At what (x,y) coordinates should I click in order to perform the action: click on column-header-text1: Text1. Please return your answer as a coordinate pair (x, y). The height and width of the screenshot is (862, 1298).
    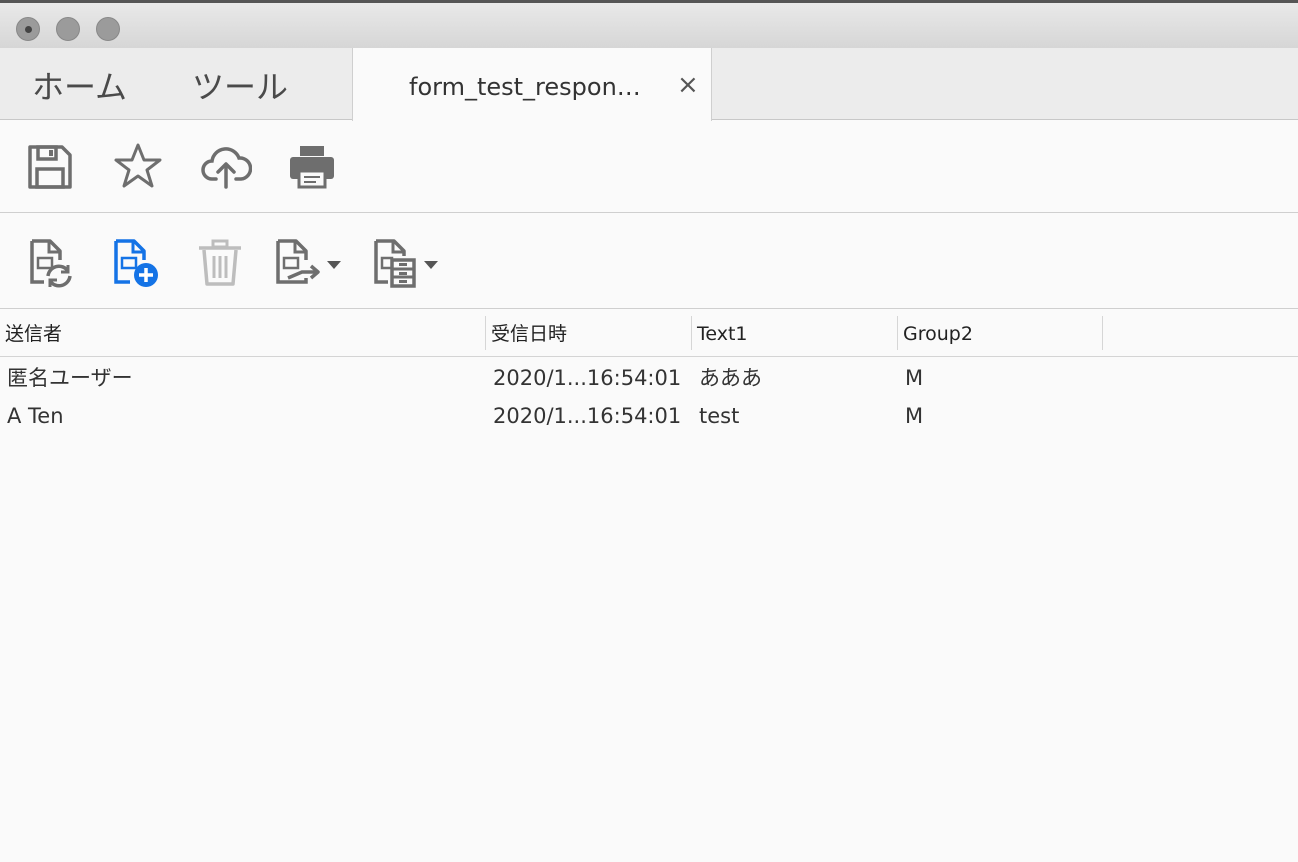
    Looking at the image, I should click on (722, 334).